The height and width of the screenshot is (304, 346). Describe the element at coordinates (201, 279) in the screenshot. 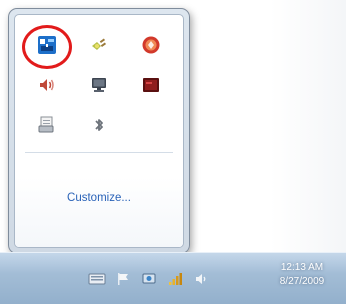

I see `volume-icon` at that location.